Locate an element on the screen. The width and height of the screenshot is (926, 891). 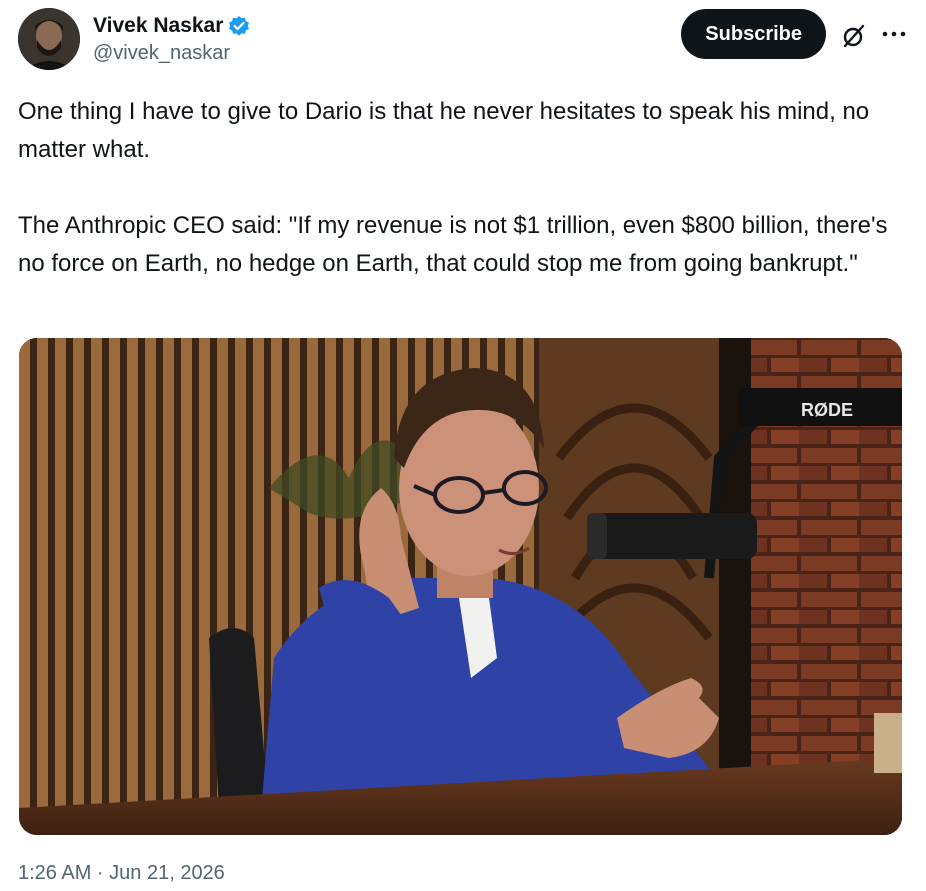
author-handle: @vivek_naskar is located at coordinates (171, 53).